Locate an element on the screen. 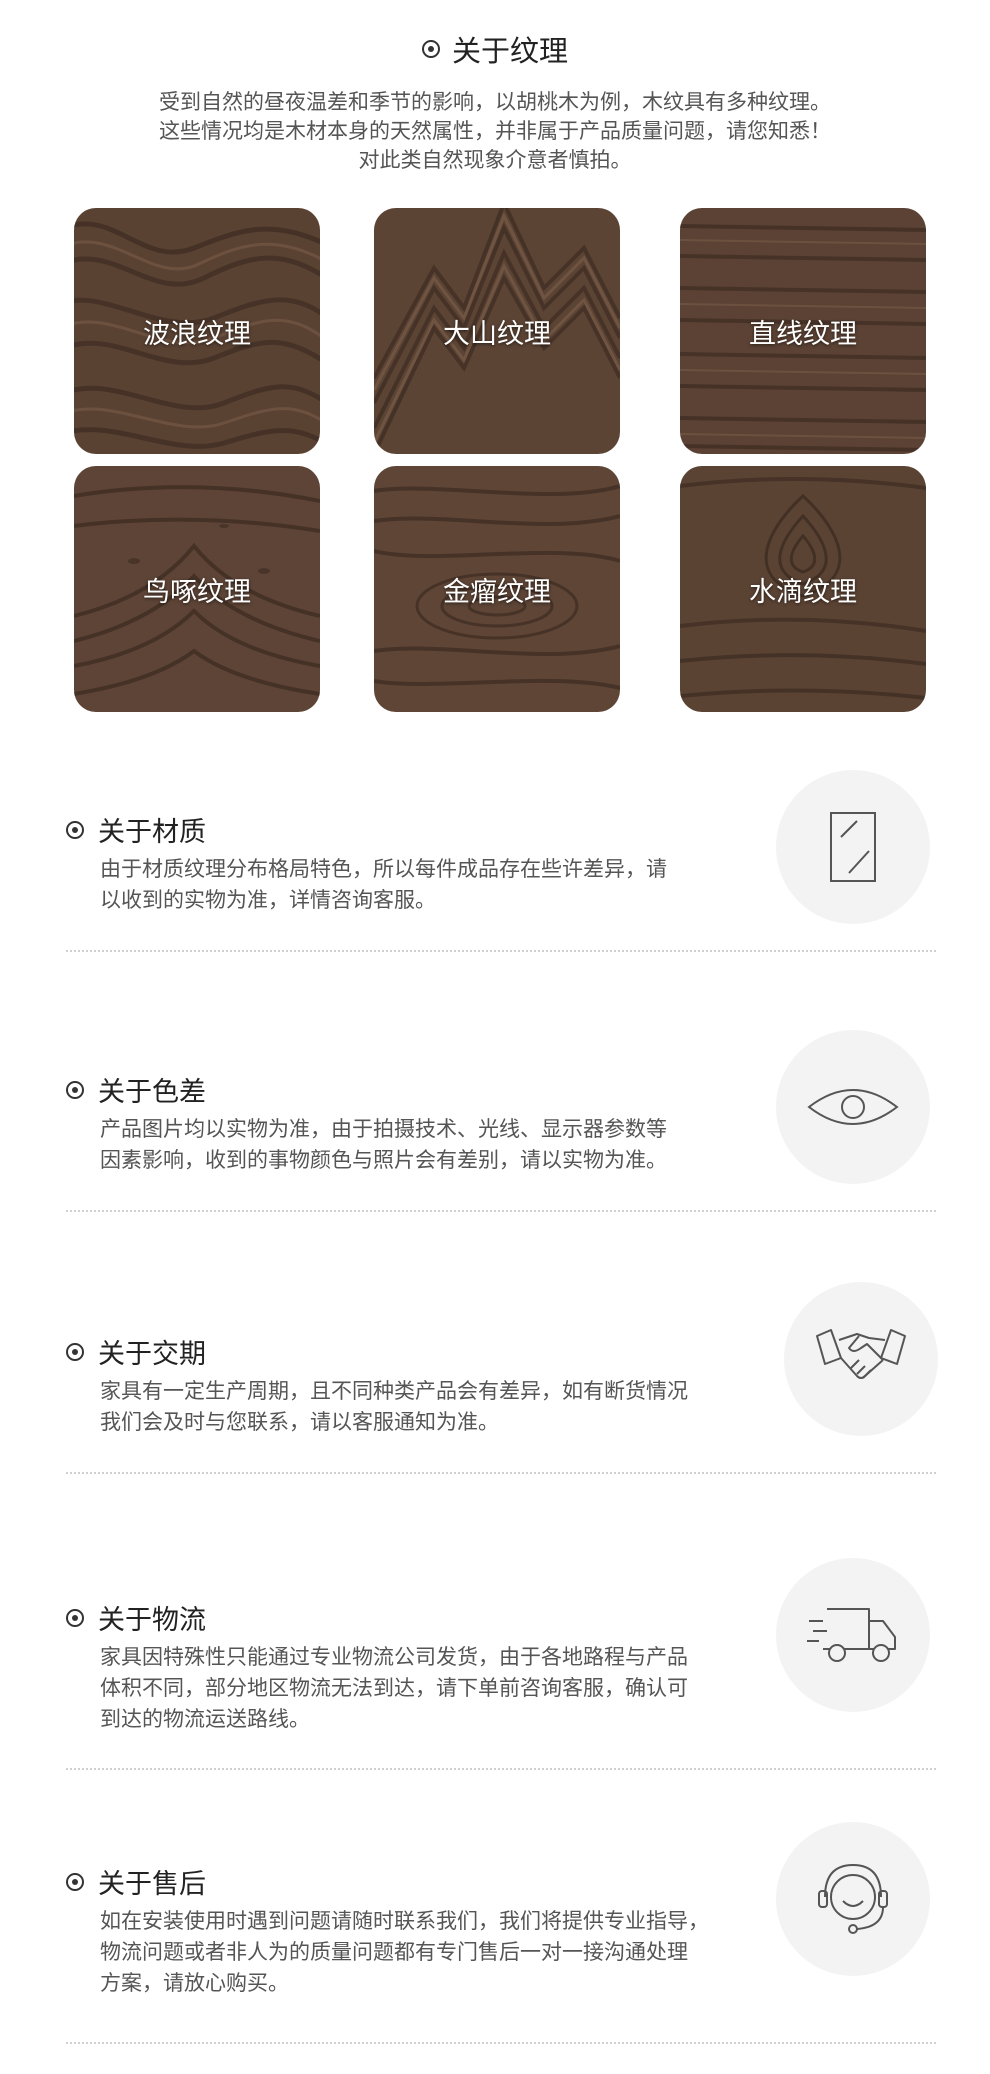  texture-label-burl: 金瘤纹理 is located at coordinates (497, 592).